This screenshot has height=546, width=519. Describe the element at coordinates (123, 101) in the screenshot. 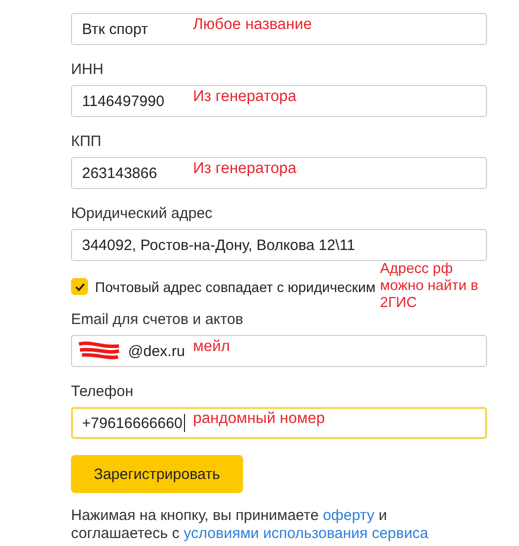

I see `field-value: 1146497990` at that location.